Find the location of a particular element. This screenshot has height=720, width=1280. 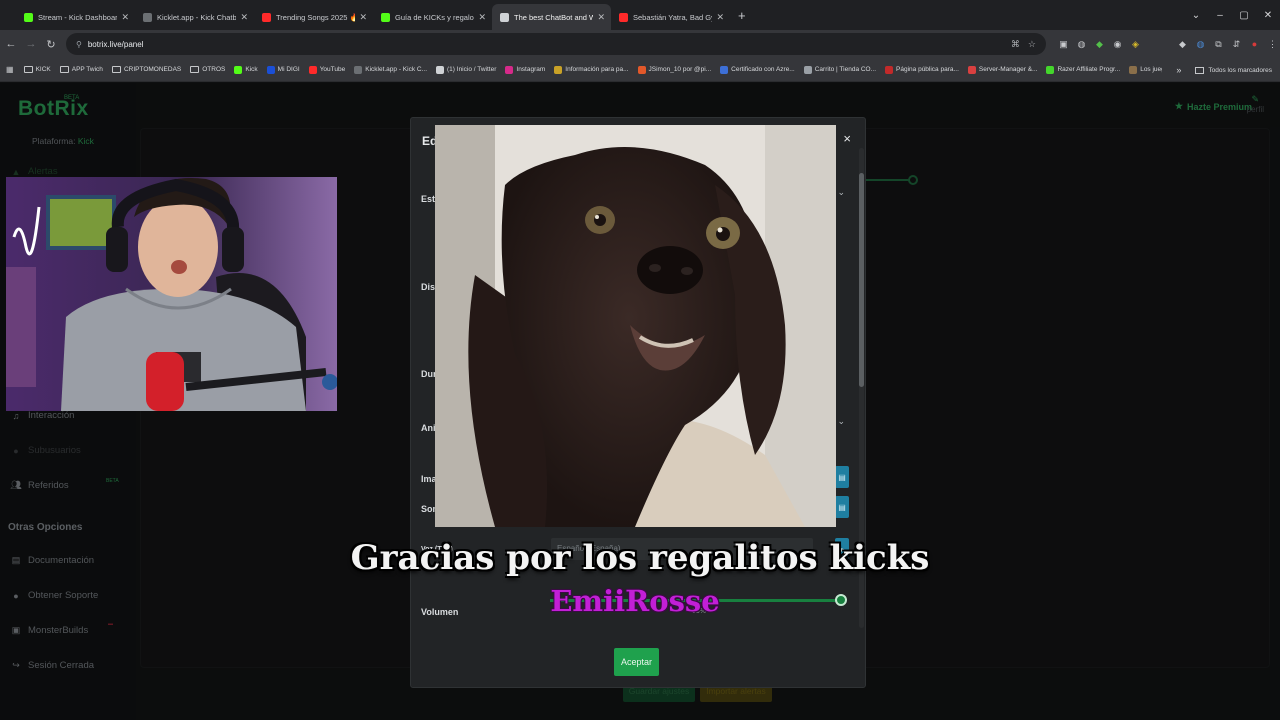

bookmark-item: Kick is located at coordinates (246, 69).